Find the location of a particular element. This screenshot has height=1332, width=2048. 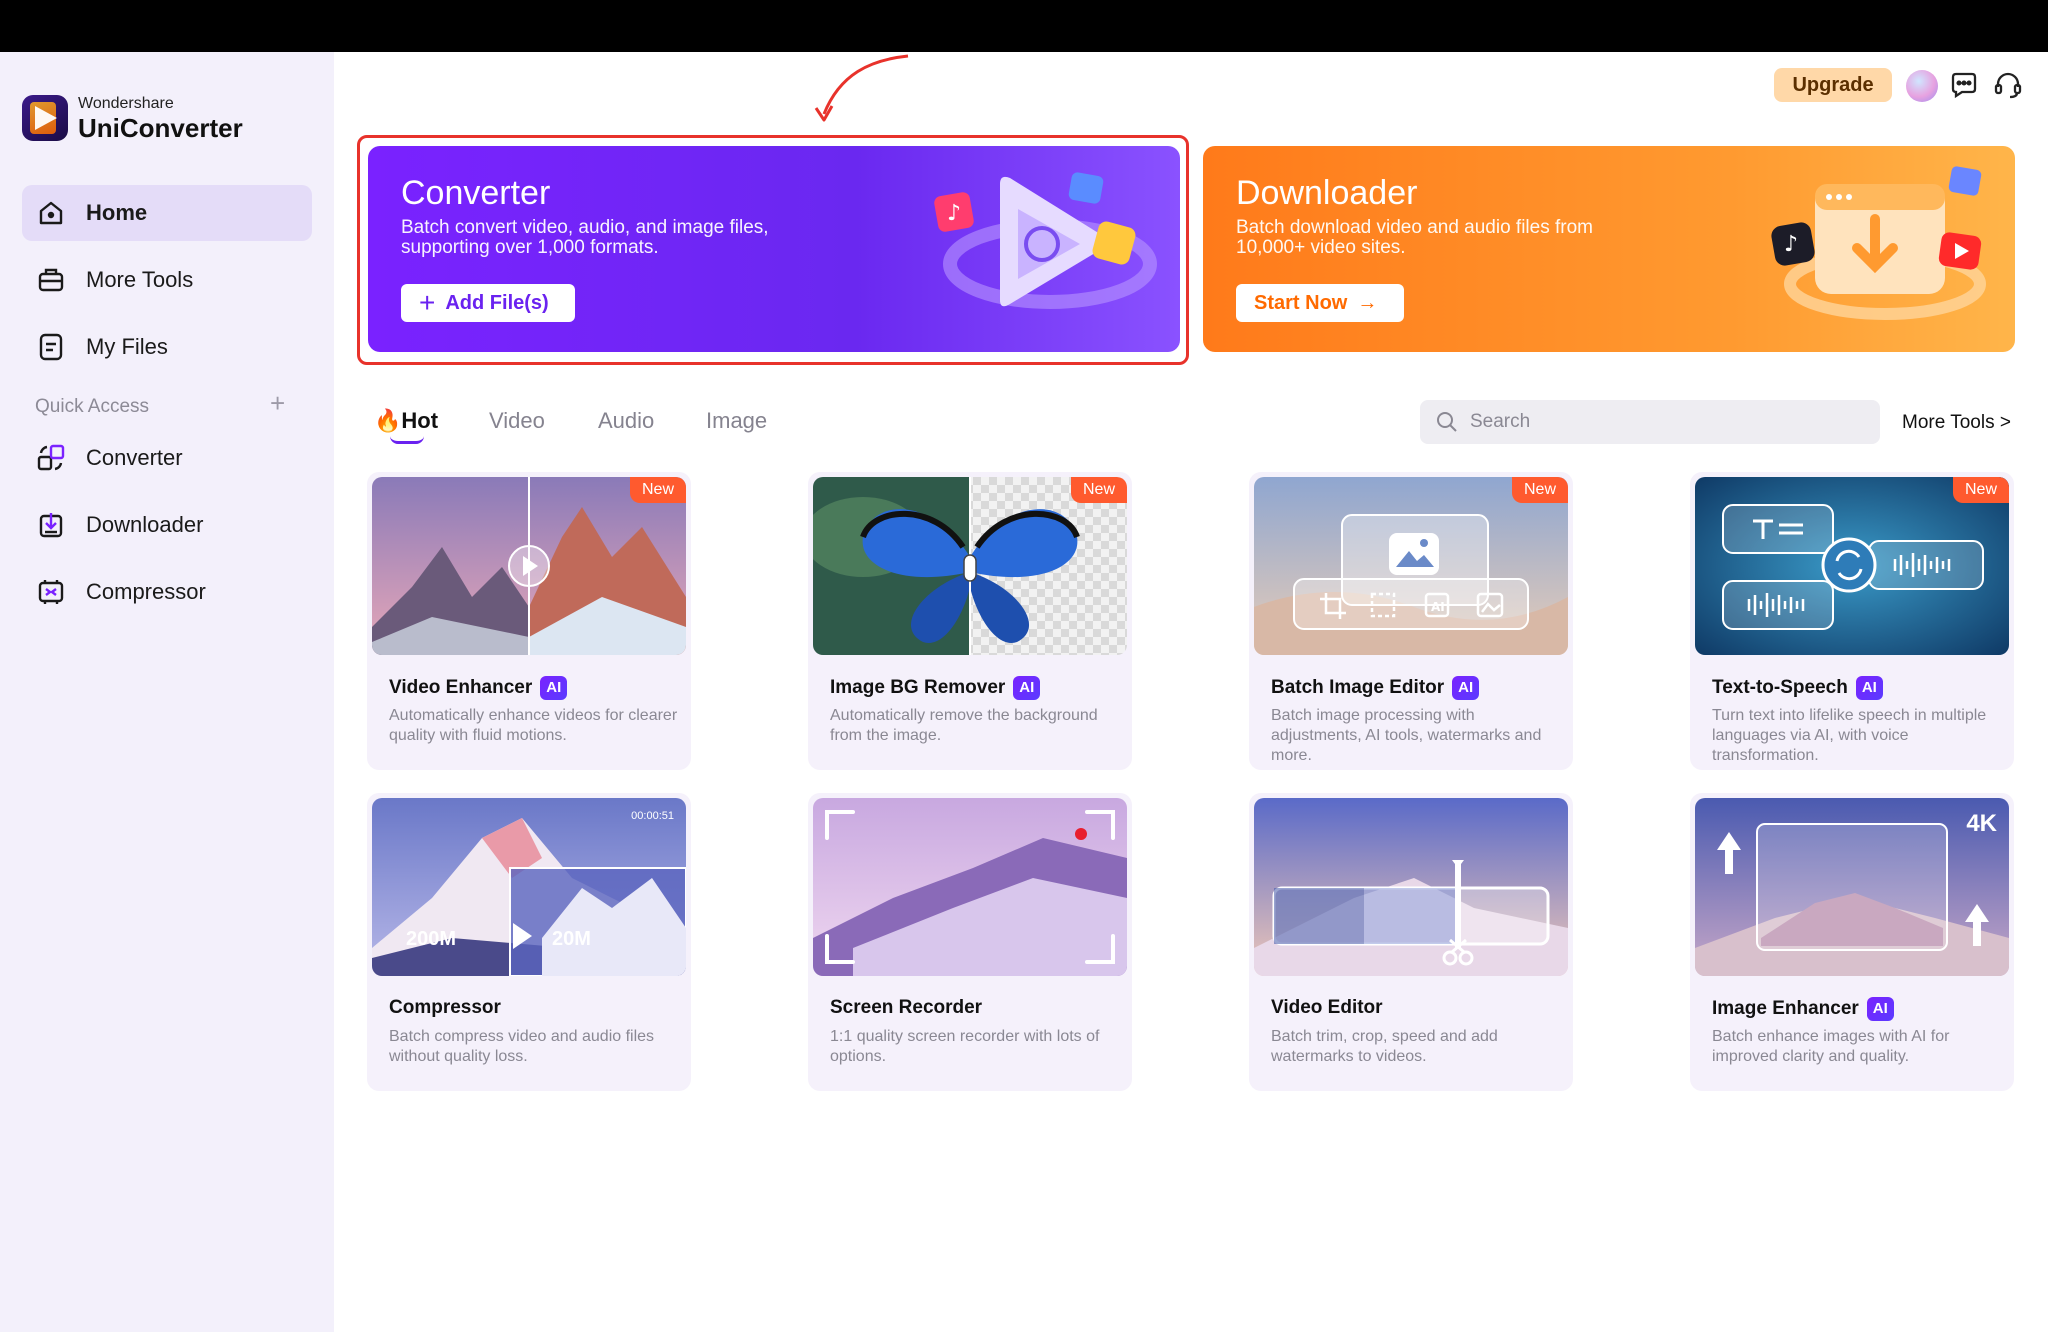

toolbox-icon is located at coordinates (51, 280).